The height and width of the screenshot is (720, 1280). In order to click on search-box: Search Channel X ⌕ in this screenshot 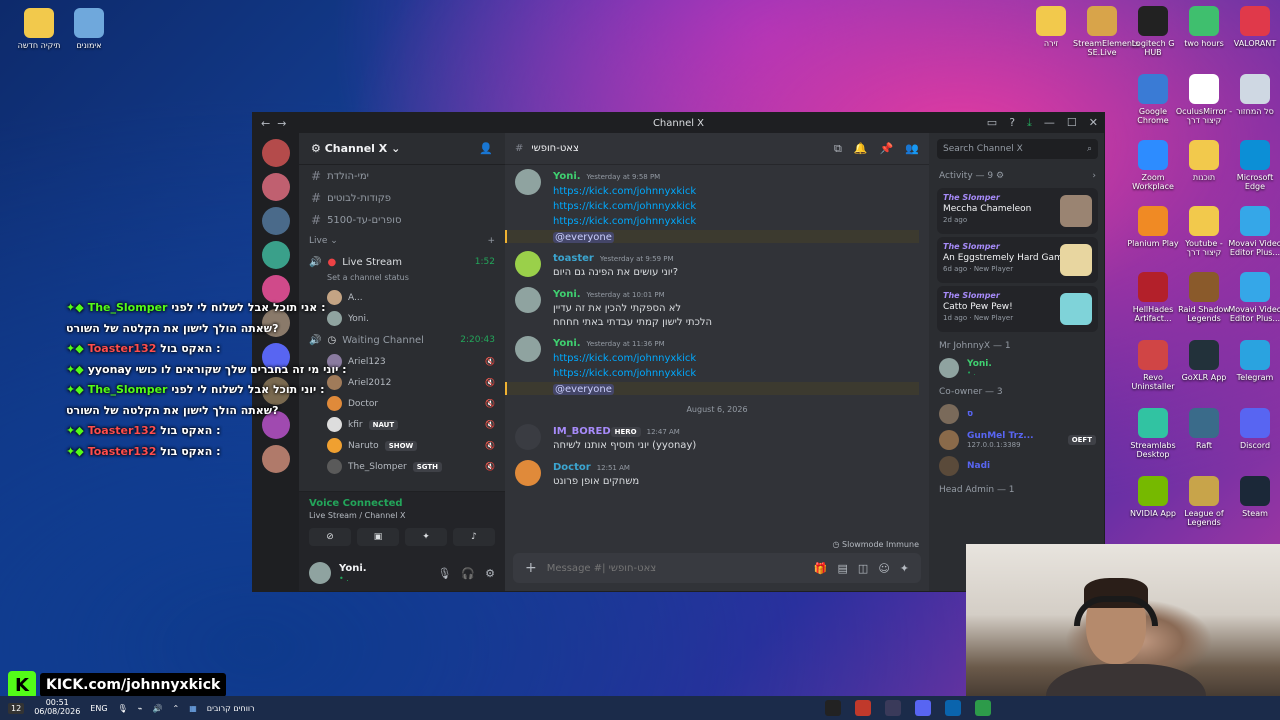, I will do `click(1017, 149)`.